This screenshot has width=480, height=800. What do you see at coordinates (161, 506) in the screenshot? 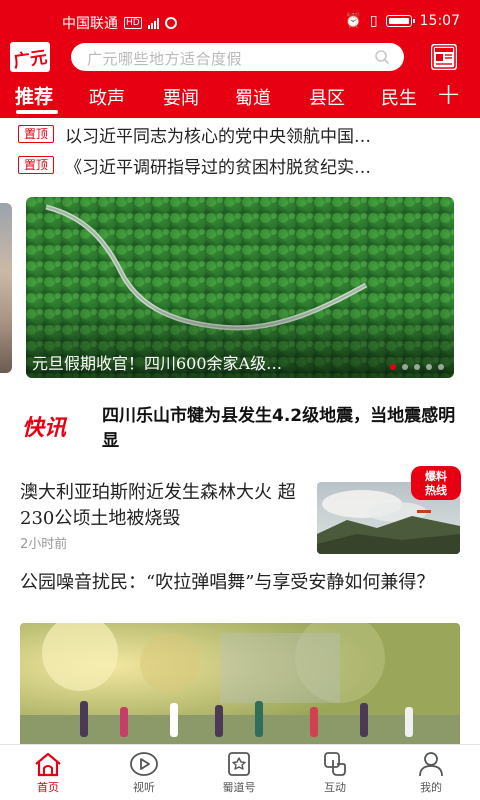
I see `article-title: 澳大利亚珀斯附近发生森林大火 超230公顷土地被烧毁` at bounding box center [161, 506].